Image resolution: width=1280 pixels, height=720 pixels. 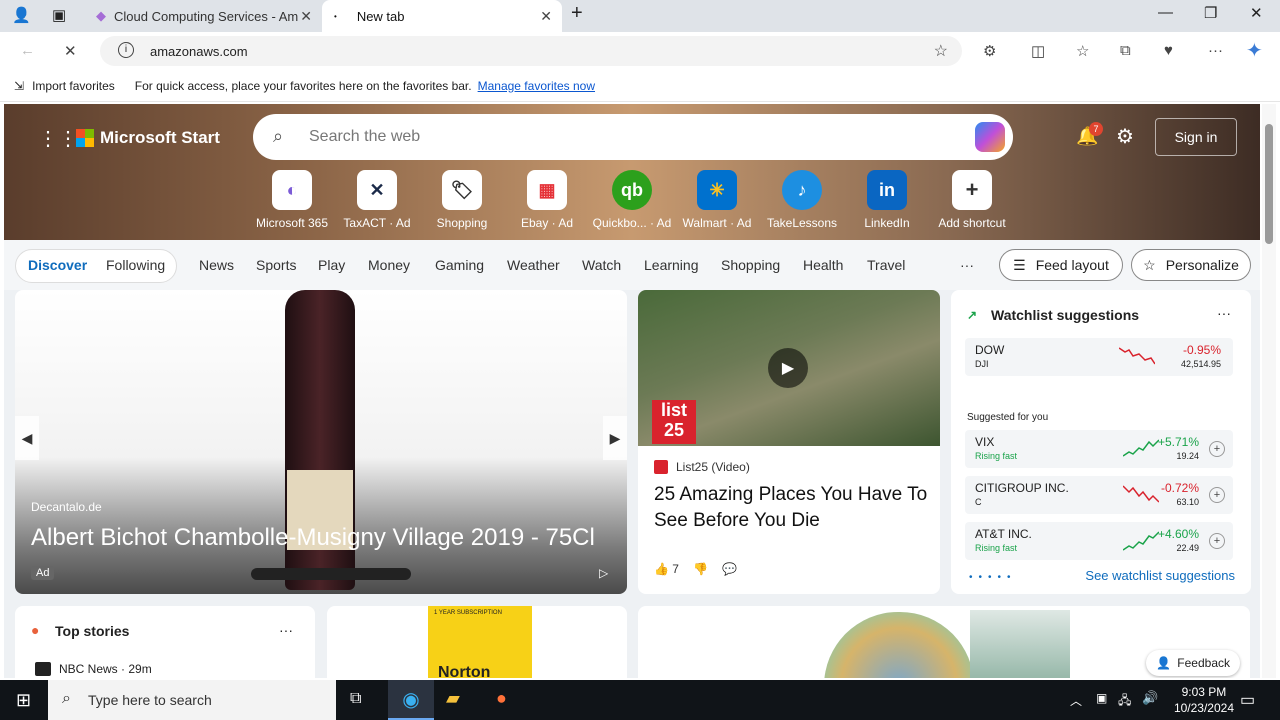 I want to click on nav-money: Money, so click(x=389, y=265).